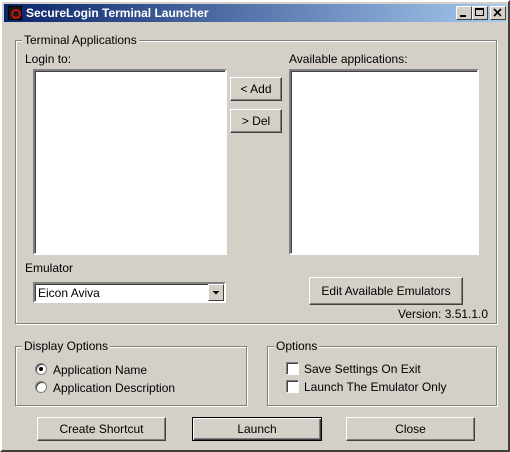  Describe the element at coordinates (256, 89) in the screenshot. I see `add-button: < Add` at that location.